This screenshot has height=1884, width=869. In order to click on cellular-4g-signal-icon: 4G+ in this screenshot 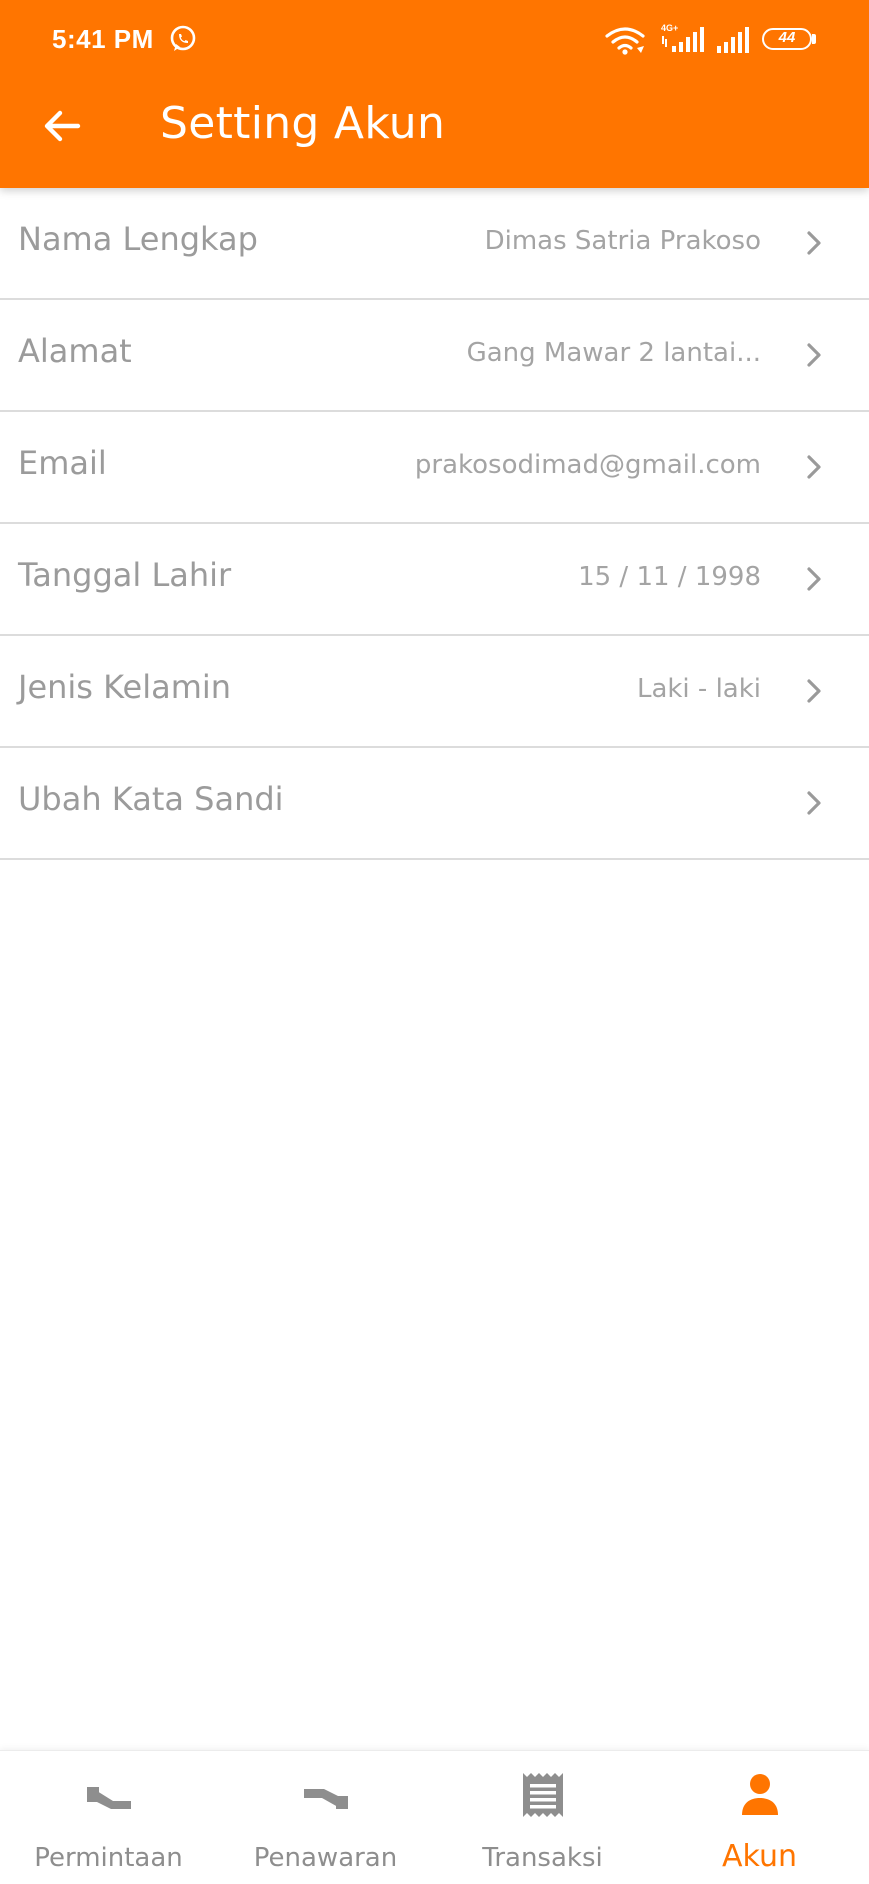, I will do `click(682, 37)`.